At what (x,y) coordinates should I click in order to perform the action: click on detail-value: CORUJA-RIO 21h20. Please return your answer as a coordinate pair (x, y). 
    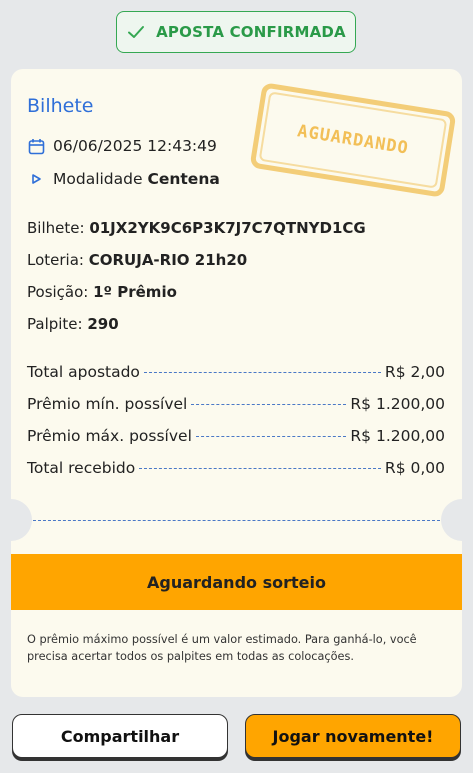
    Looking at the image, I should click on (168, 260).